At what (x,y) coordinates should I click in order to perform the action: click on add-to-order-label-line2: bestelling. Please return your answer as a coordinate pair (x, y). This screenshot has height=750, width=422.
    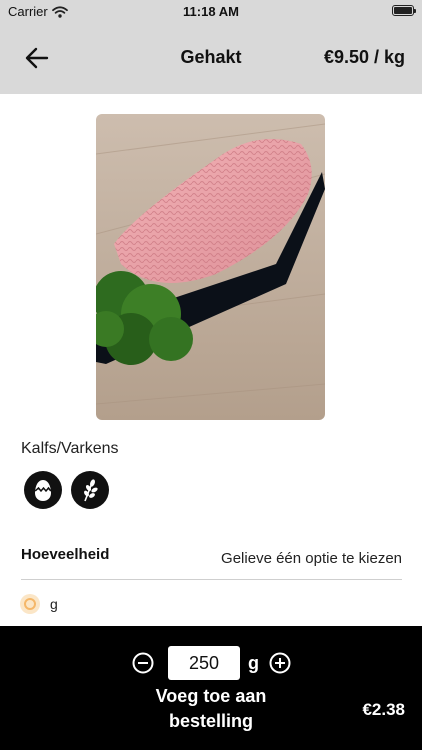
    Looking at the image, I should click on (210, 721).